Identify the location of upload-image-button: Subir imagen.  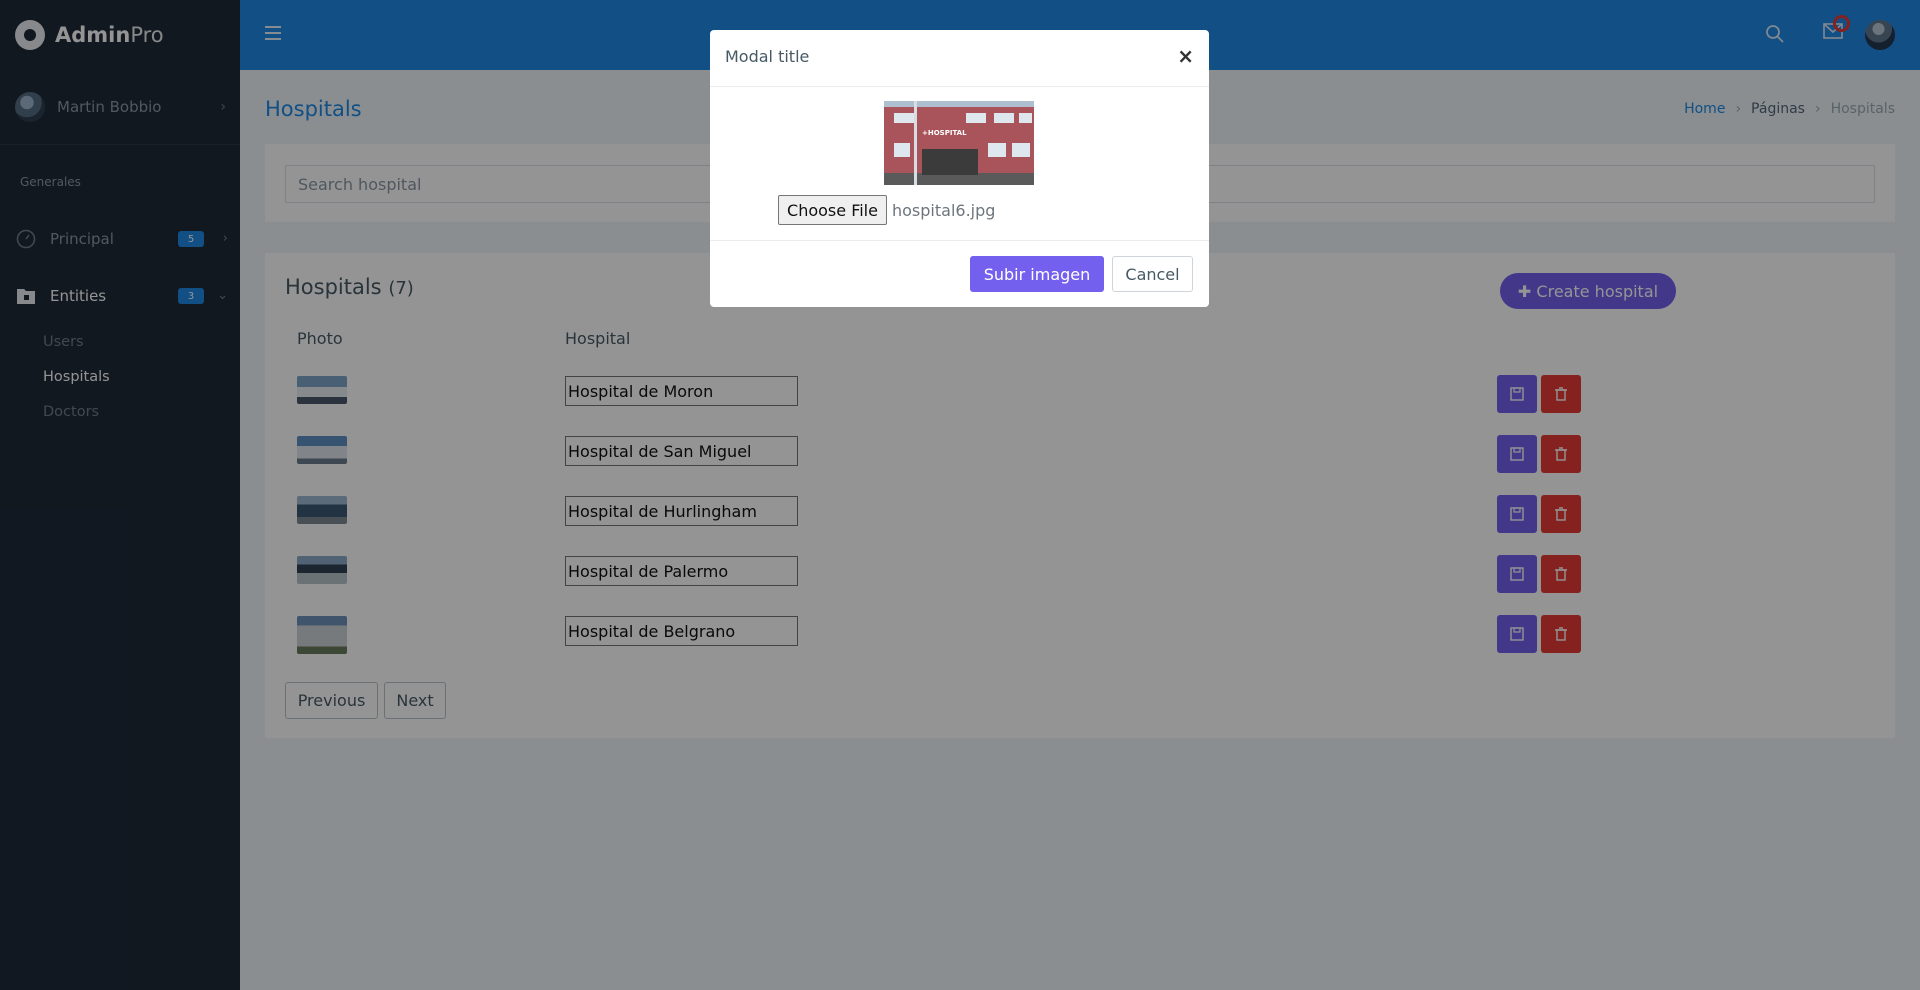
(1037, 274).